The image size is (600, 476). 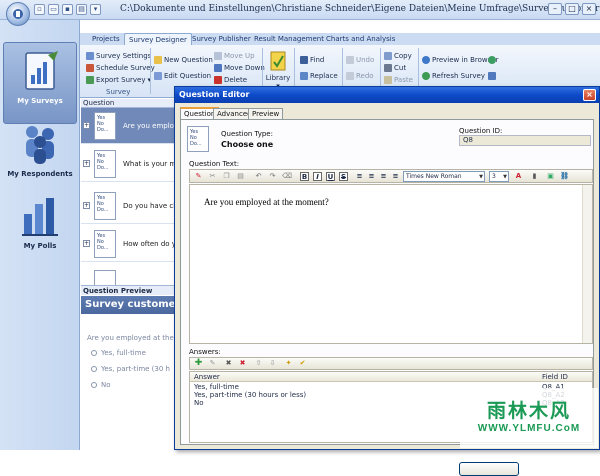 I want to click on move-up-button: Move Up, so click(x=234, y=56).